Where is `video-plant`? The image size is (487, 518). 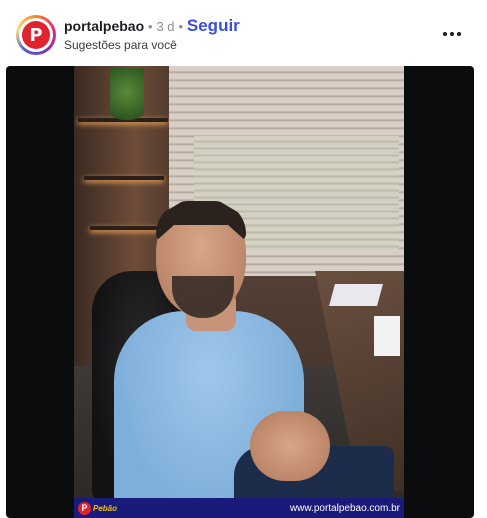 video-plant is located at coordinates (127, 98).